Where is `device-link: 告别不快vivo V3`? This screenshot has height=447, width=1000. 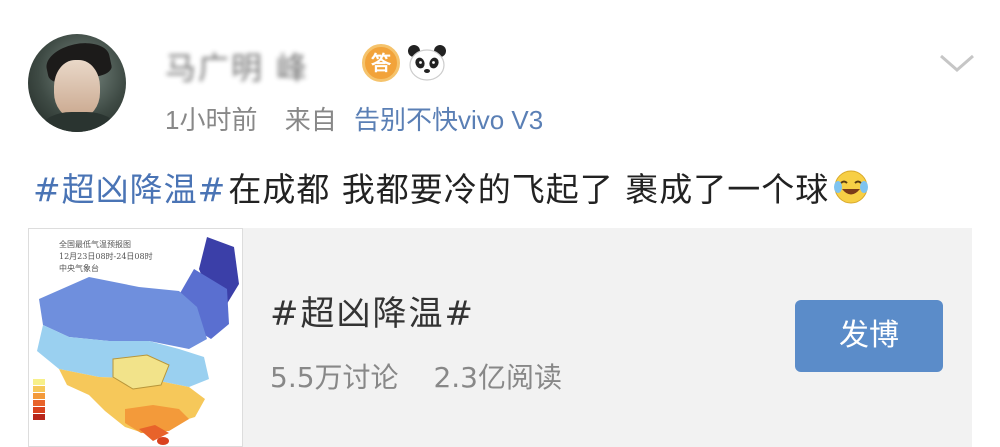 device-link: 告别不快vivo V3 is located at coordinates (448, 120).